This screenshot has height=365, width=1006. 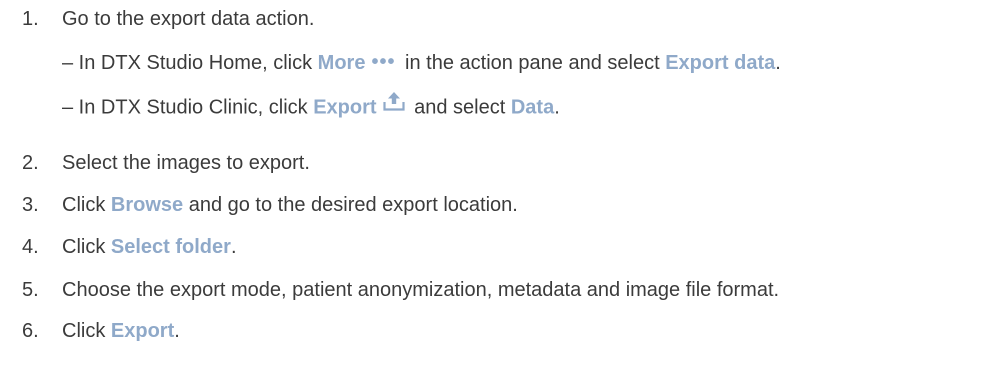 What do you see at coordinates (459, 107) in the screenshot?
I see `substep-text: and select` at bounding box center [459, 107].